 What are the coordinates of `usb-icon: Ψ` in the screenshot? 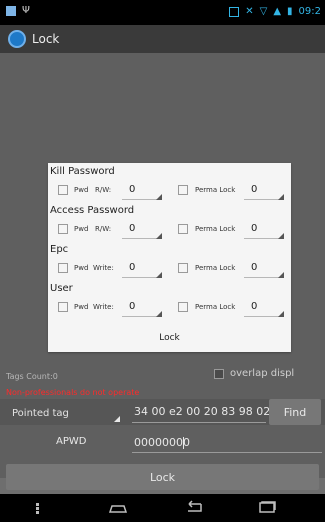 It's located at (26, 10).